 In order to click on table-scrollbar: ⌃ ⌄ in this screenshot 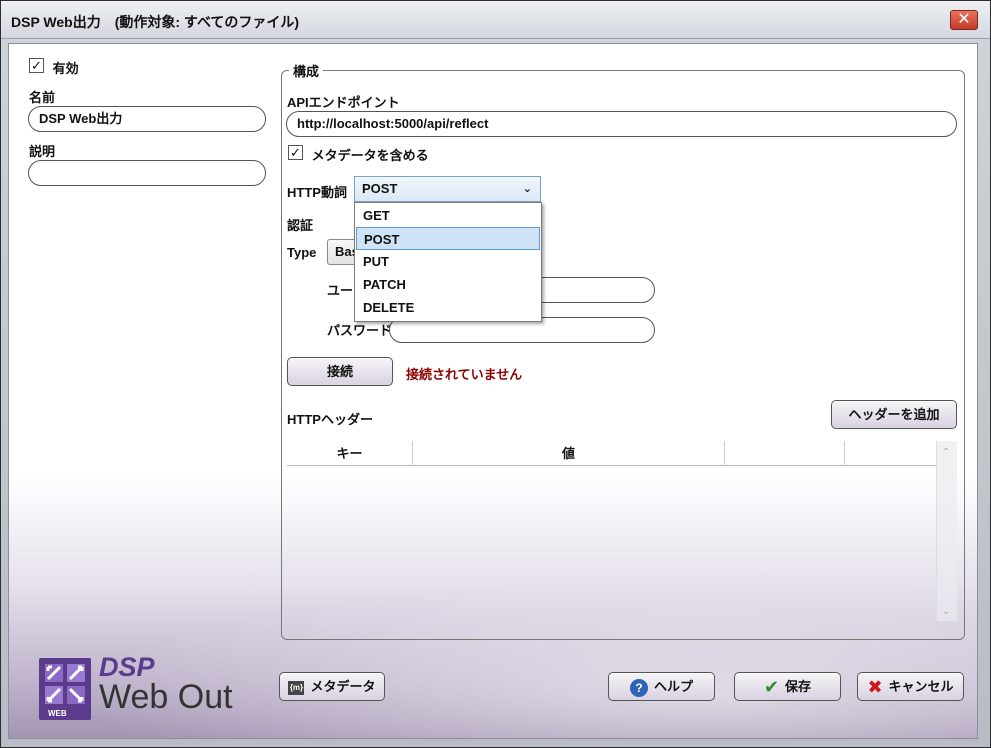, I will do `click(946, 531)`.